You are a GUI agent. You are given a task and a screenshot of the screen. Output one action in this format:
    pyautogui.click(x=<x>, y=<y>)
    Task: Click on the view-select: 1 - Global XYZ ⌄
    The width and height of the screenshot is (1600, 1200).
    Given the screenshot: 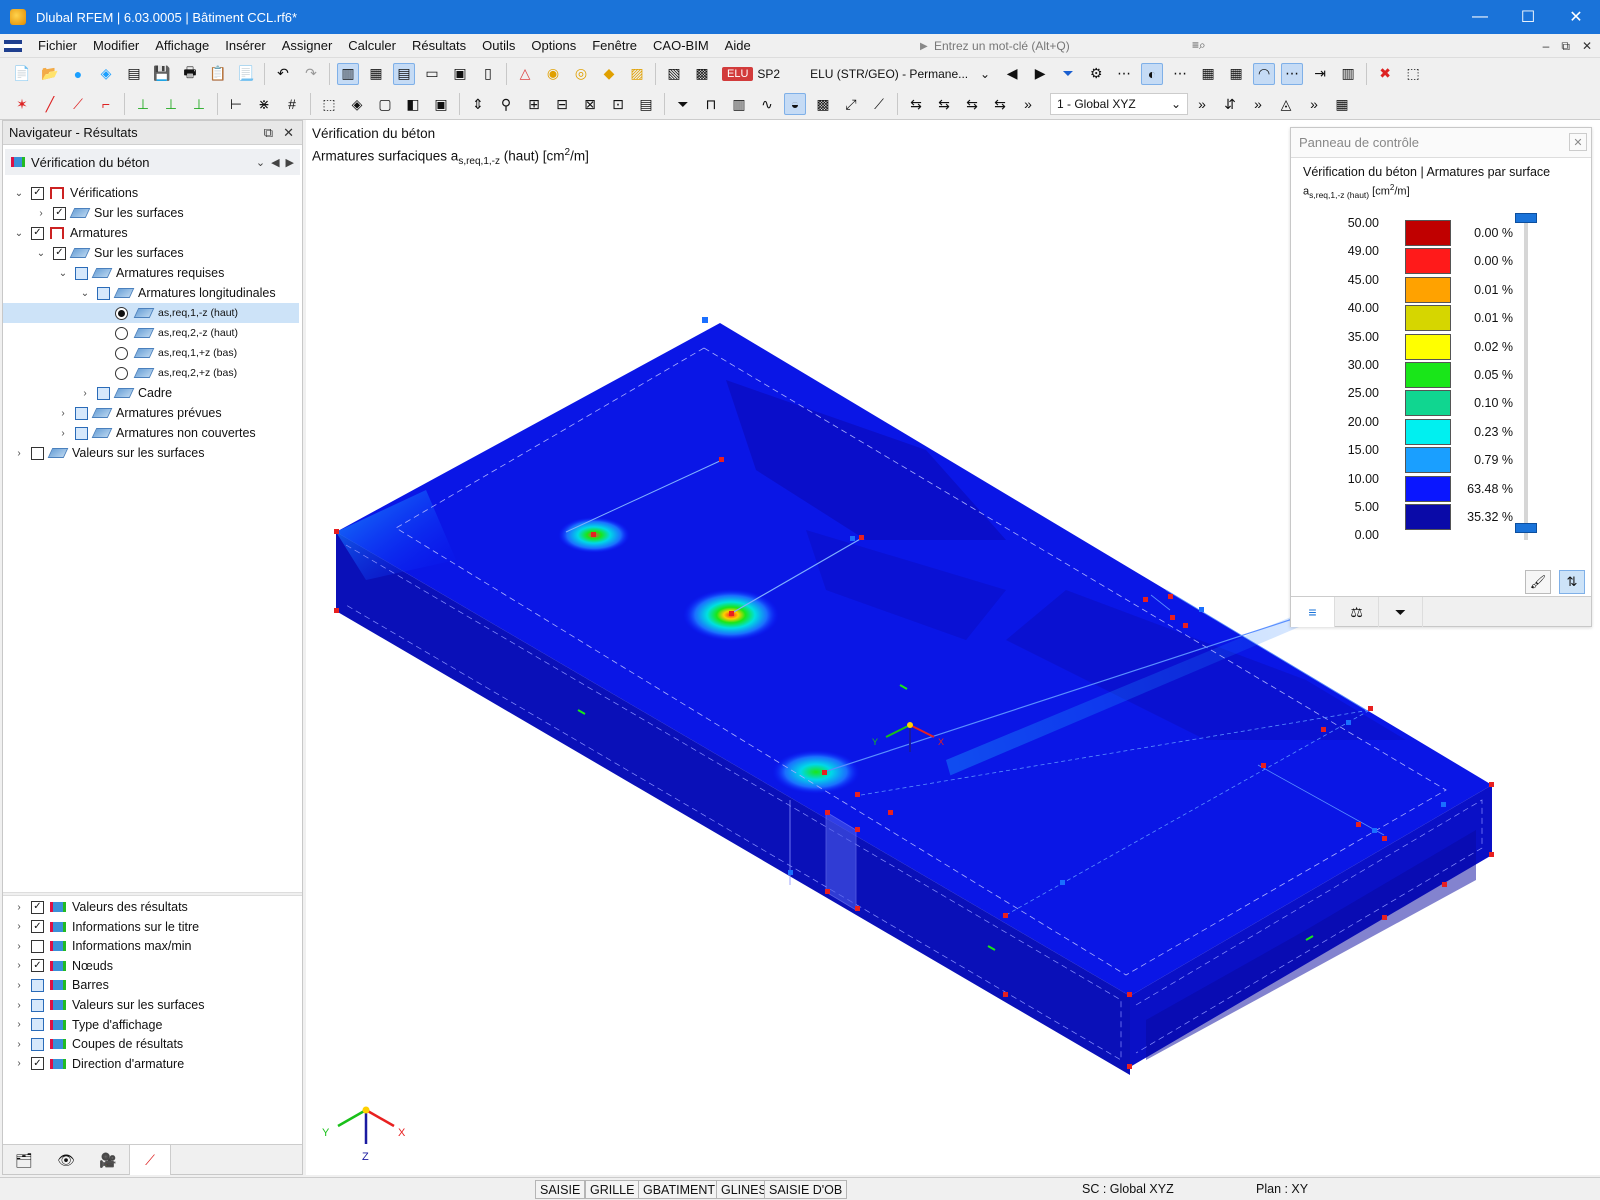 What is the action you would take?
    pyautogui.click(x=1119, y=104)
    